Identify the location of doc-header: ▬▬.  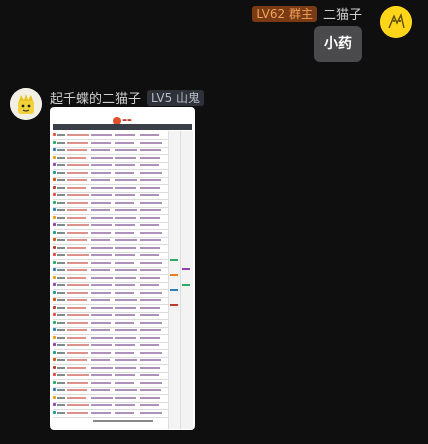
(122, 117).